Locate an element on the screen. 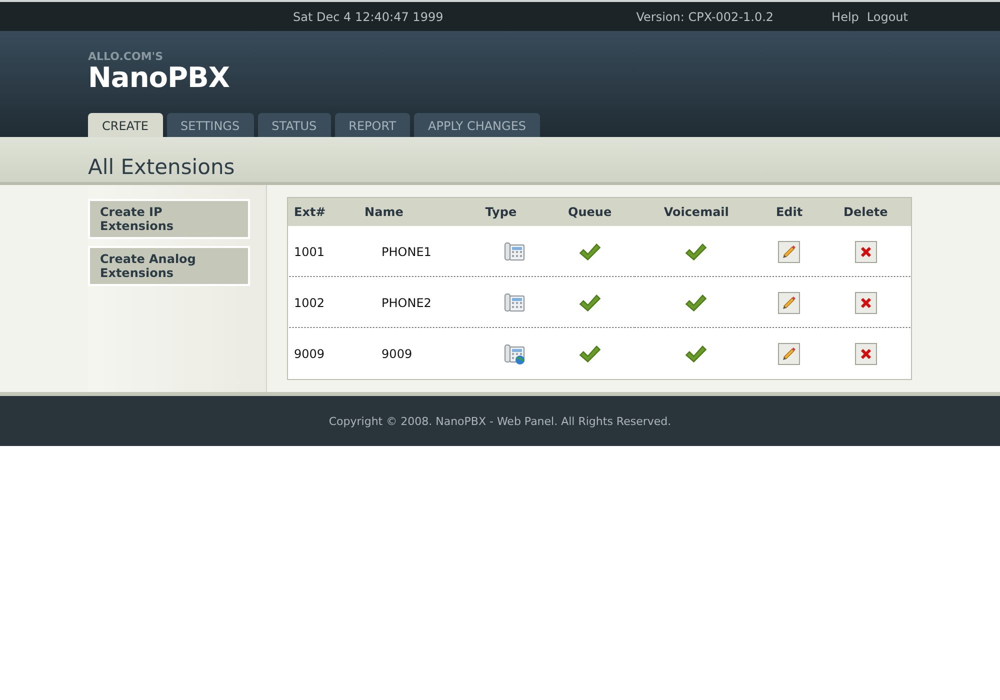 The height and width of the screenshot is (700, 1000). logo-name: NanoPBX is located at coordinates (159, 78).